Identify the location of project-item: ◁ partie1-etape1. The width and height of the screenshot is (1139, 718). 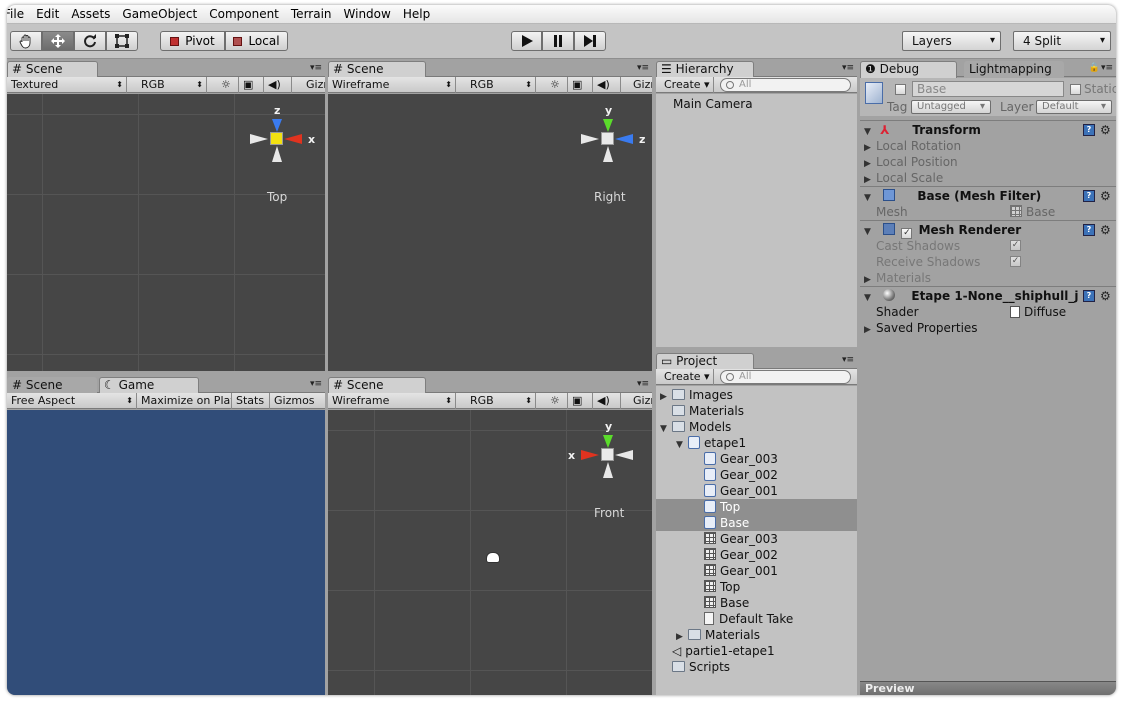
(756, 651).